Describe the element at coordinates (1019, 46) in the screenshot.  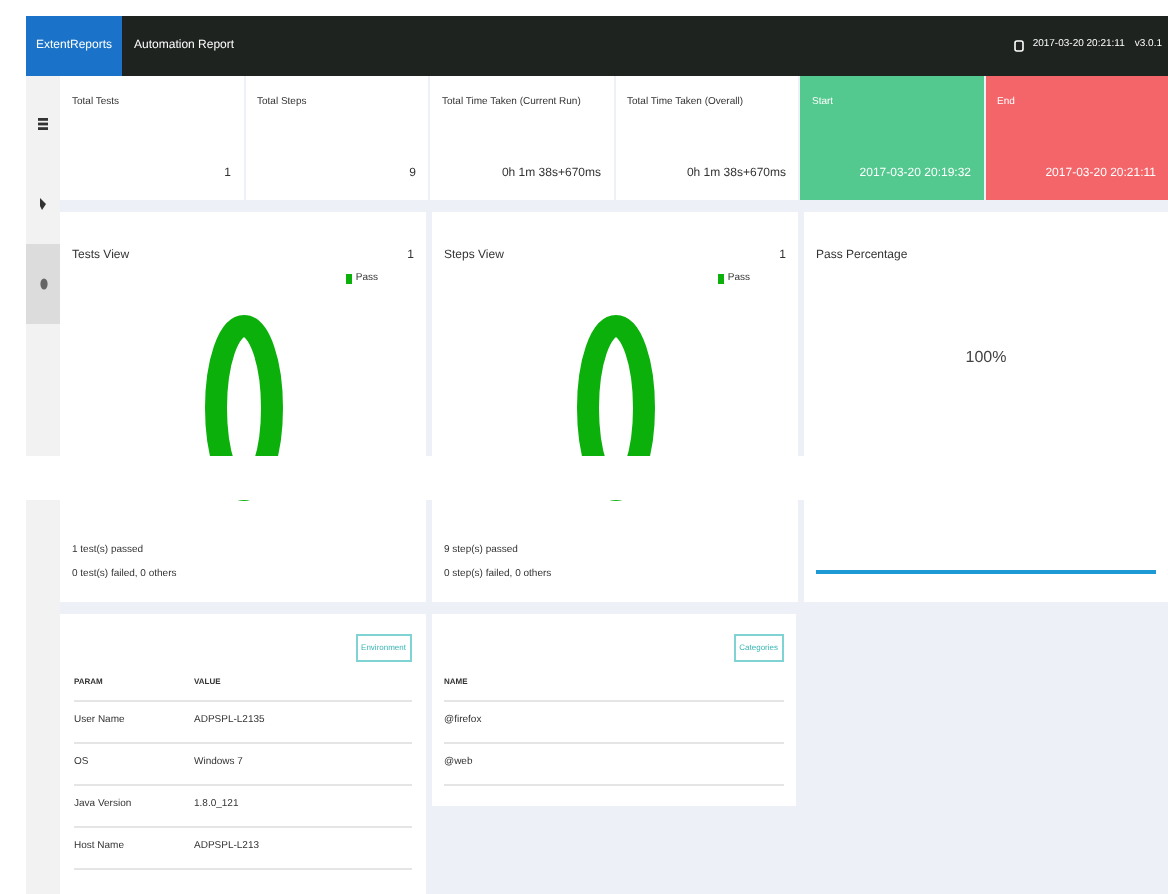
I see `clock-icon` at that location.